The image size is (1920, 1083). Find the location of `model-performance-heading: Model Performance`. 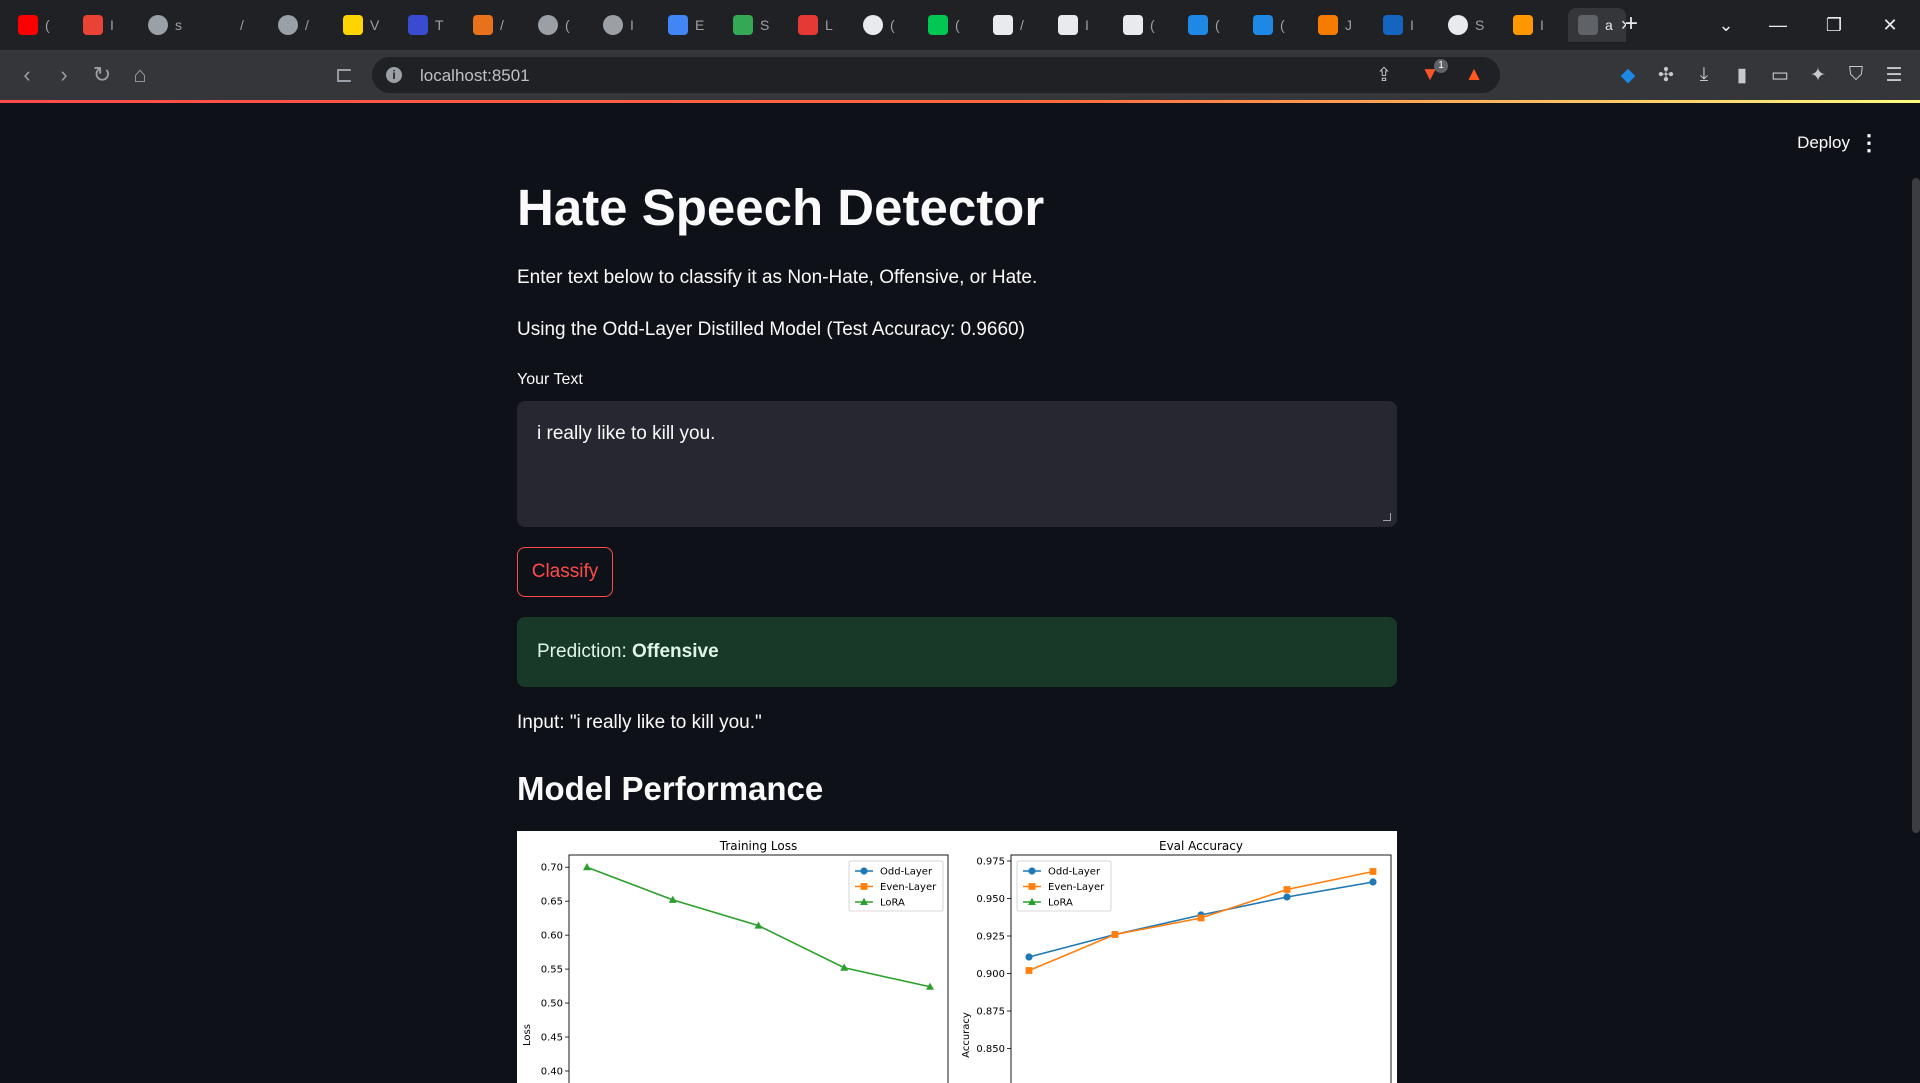

model-performance-heading: Model Performance is located at coordinates (670, 788).